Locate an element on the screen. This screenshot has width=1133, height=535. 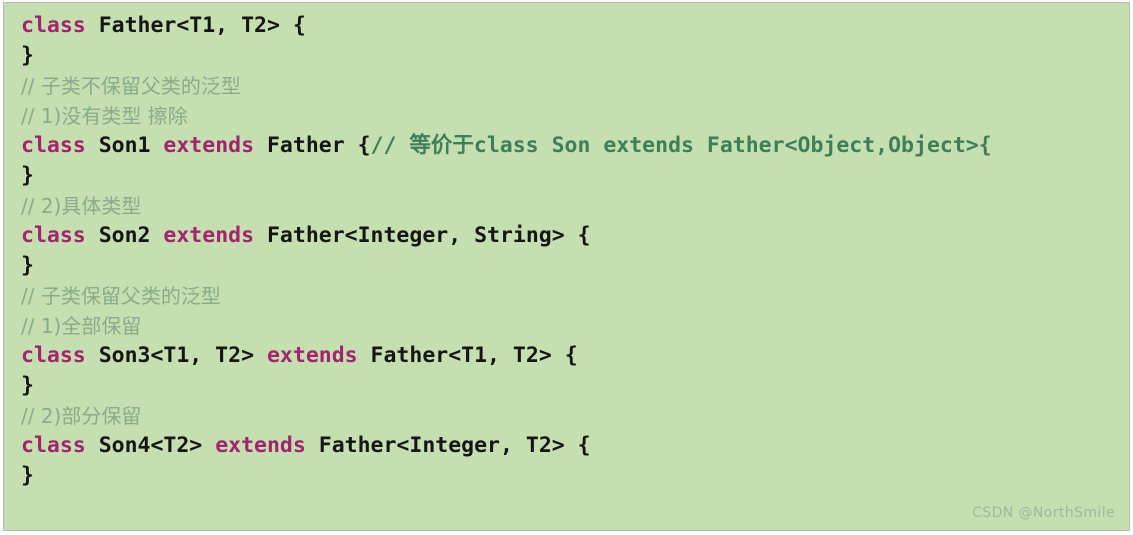
code-token-ident: Son4<T2> is located at coordinates (150, 445).